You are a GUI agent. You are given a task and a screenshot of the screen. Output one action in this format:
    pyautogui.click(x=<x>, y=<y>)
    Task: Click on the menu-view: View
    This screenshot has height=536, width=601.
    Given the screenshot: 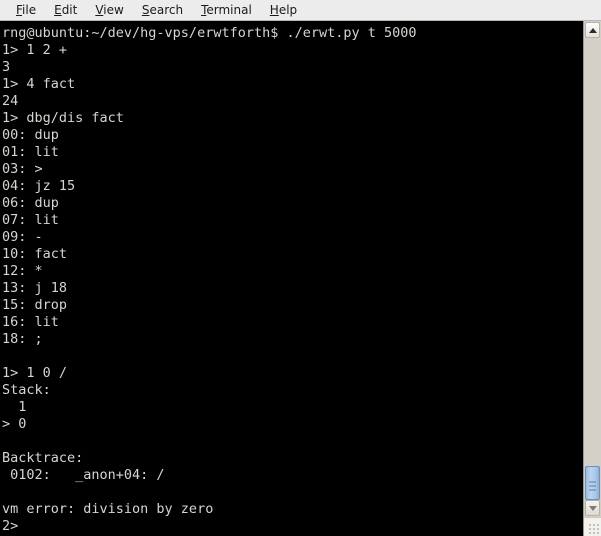 What is the action you would take?
    pyautogui.click(x=109, y=10)
    